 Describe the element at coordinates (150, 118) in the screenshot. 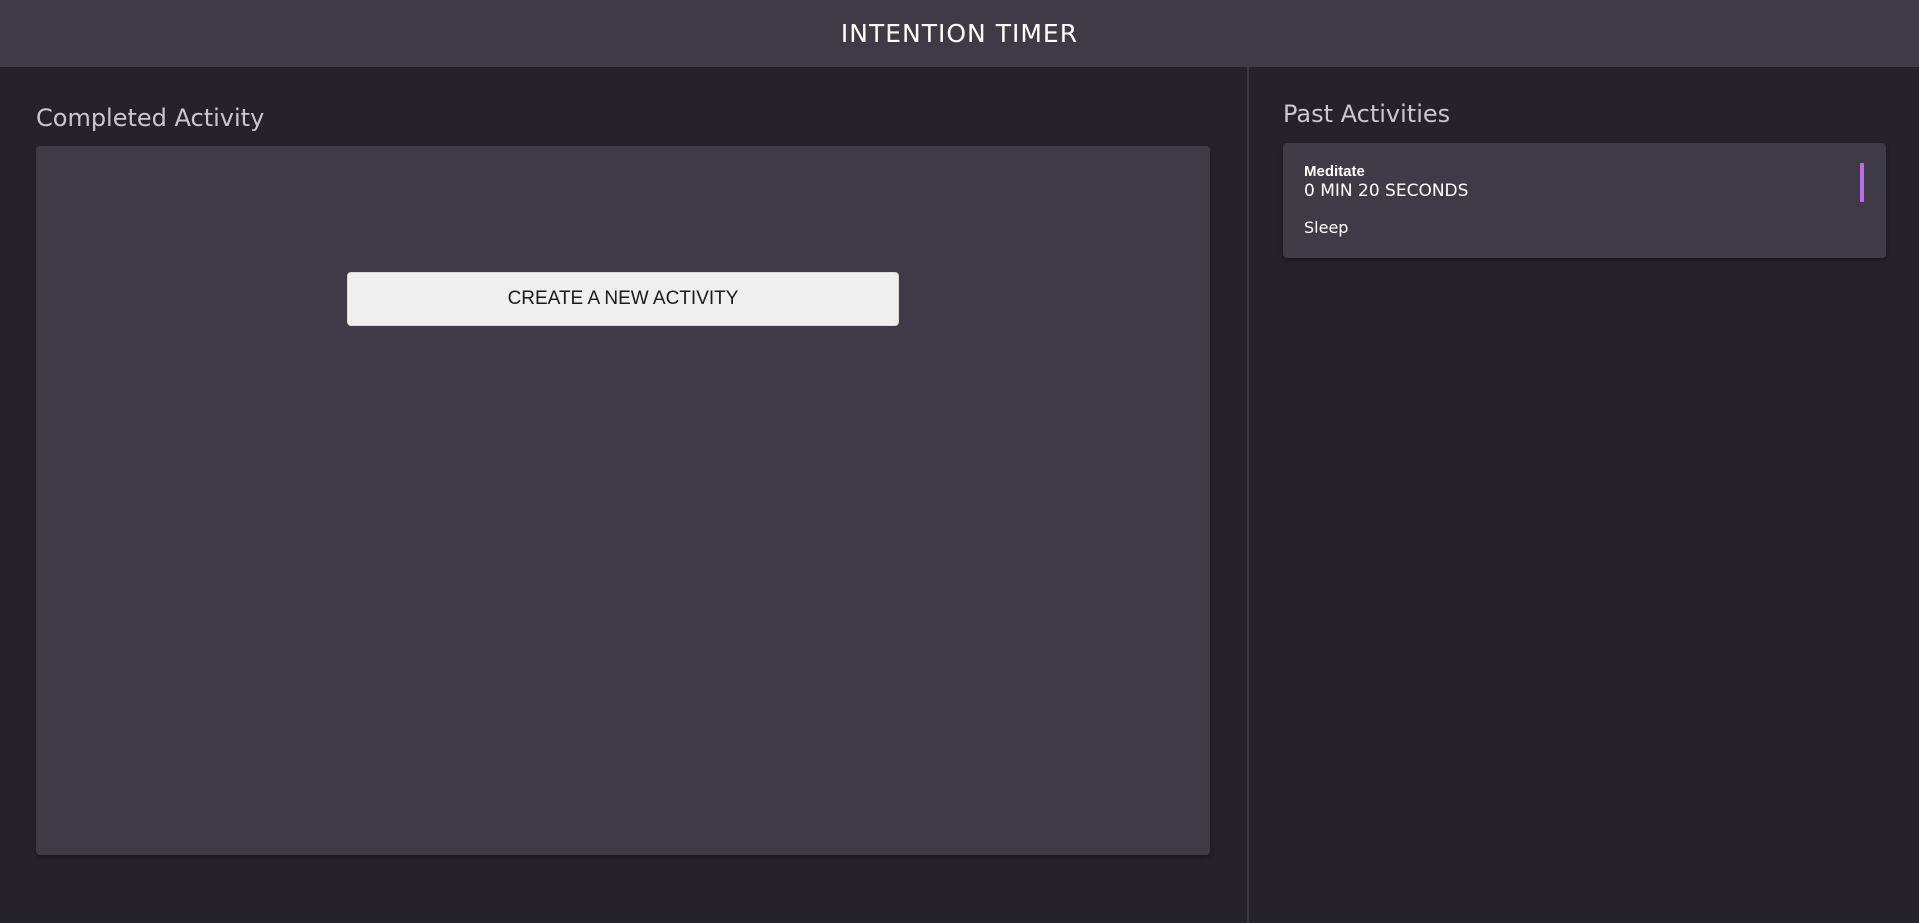

I see `completed-activity-heading: Completed Activity` at that location.